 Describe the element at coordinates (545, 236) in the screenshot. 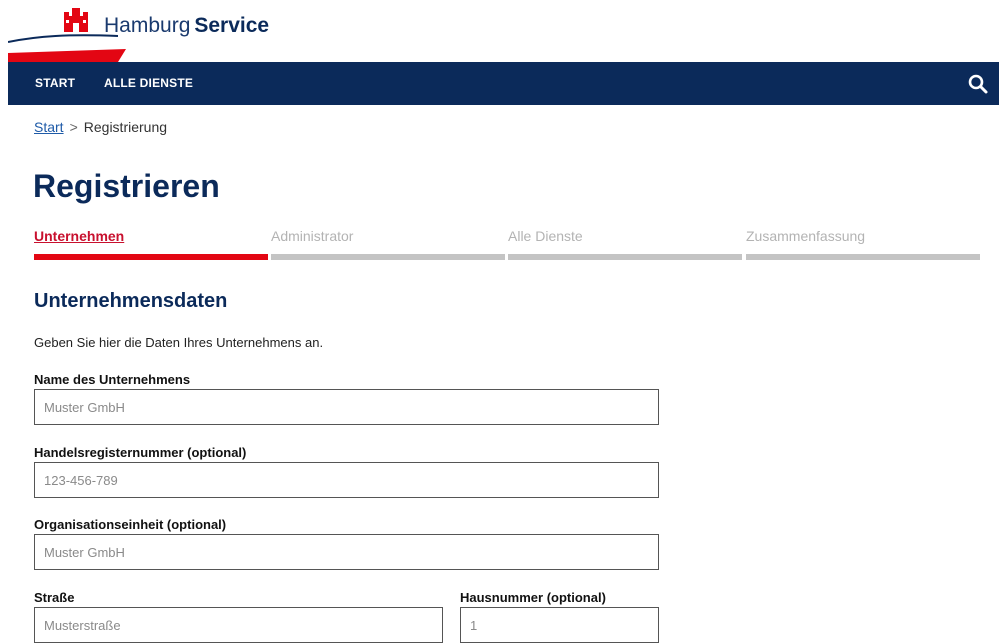

I see `step-label: Alle Dienste` at that location.